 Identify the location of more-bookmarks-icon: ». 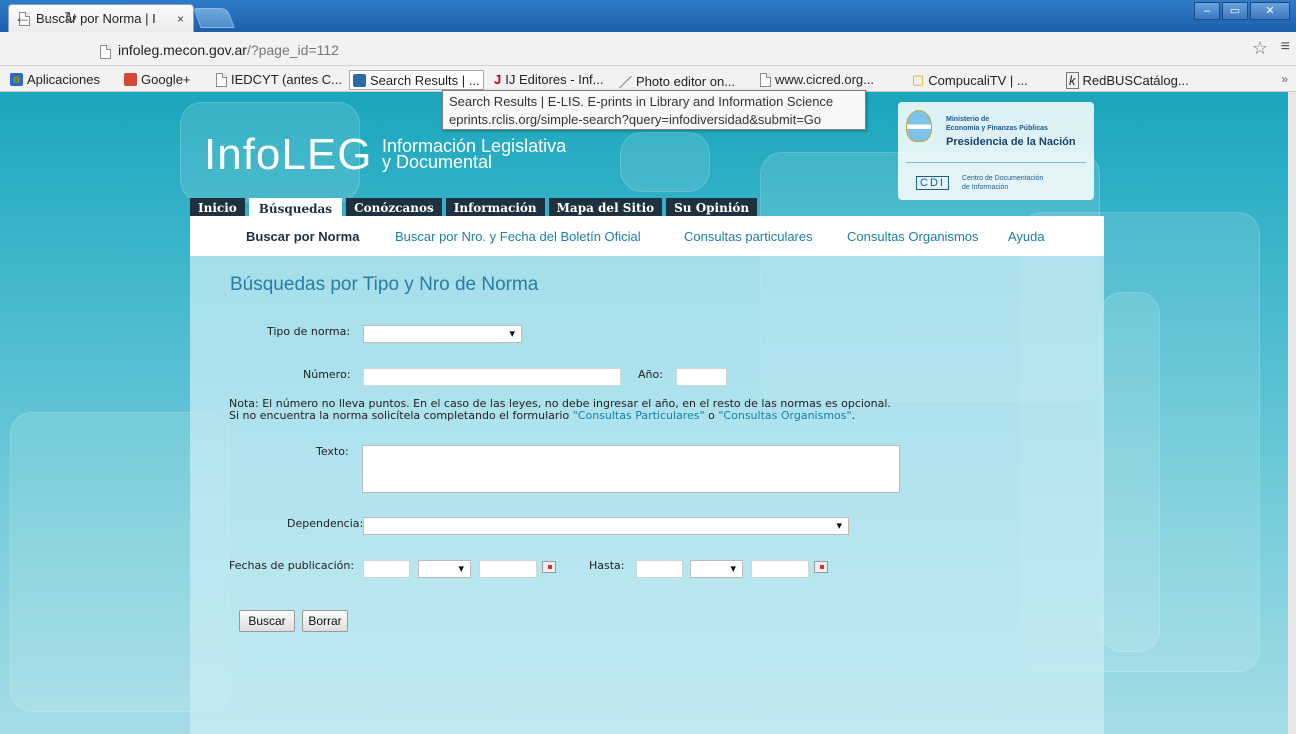
(1284, 79).